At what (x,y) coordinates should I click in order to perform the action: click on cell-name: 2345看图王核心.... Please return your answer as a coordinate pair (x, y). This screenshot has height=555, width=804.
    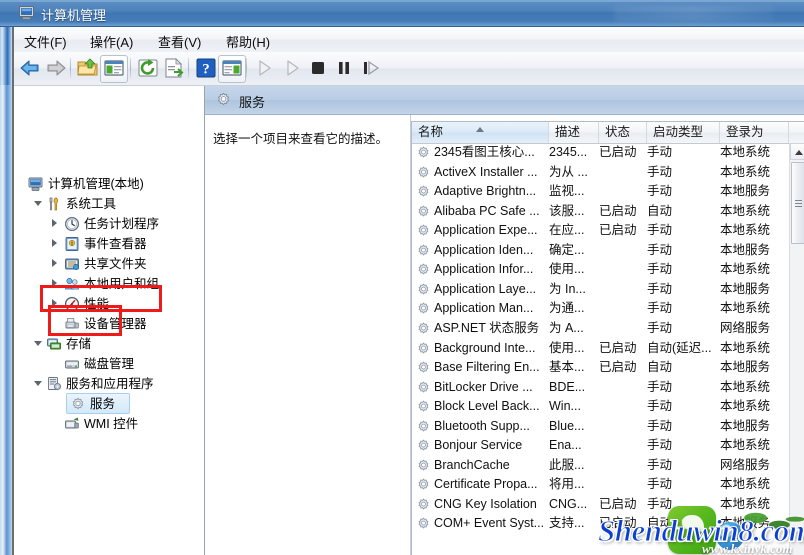
    Looking at the image, I should click on (484, 152).